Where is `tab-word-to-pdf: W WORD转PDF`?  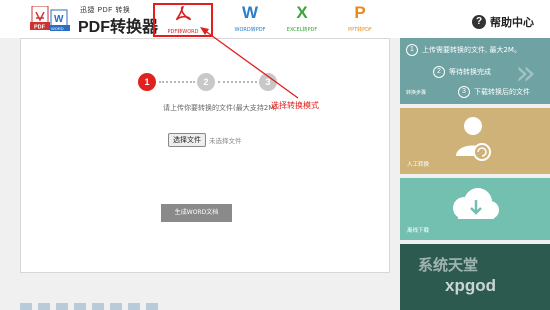 tab-word-to-pdf: W WORD转PDF is located at coordinates (250, 20).